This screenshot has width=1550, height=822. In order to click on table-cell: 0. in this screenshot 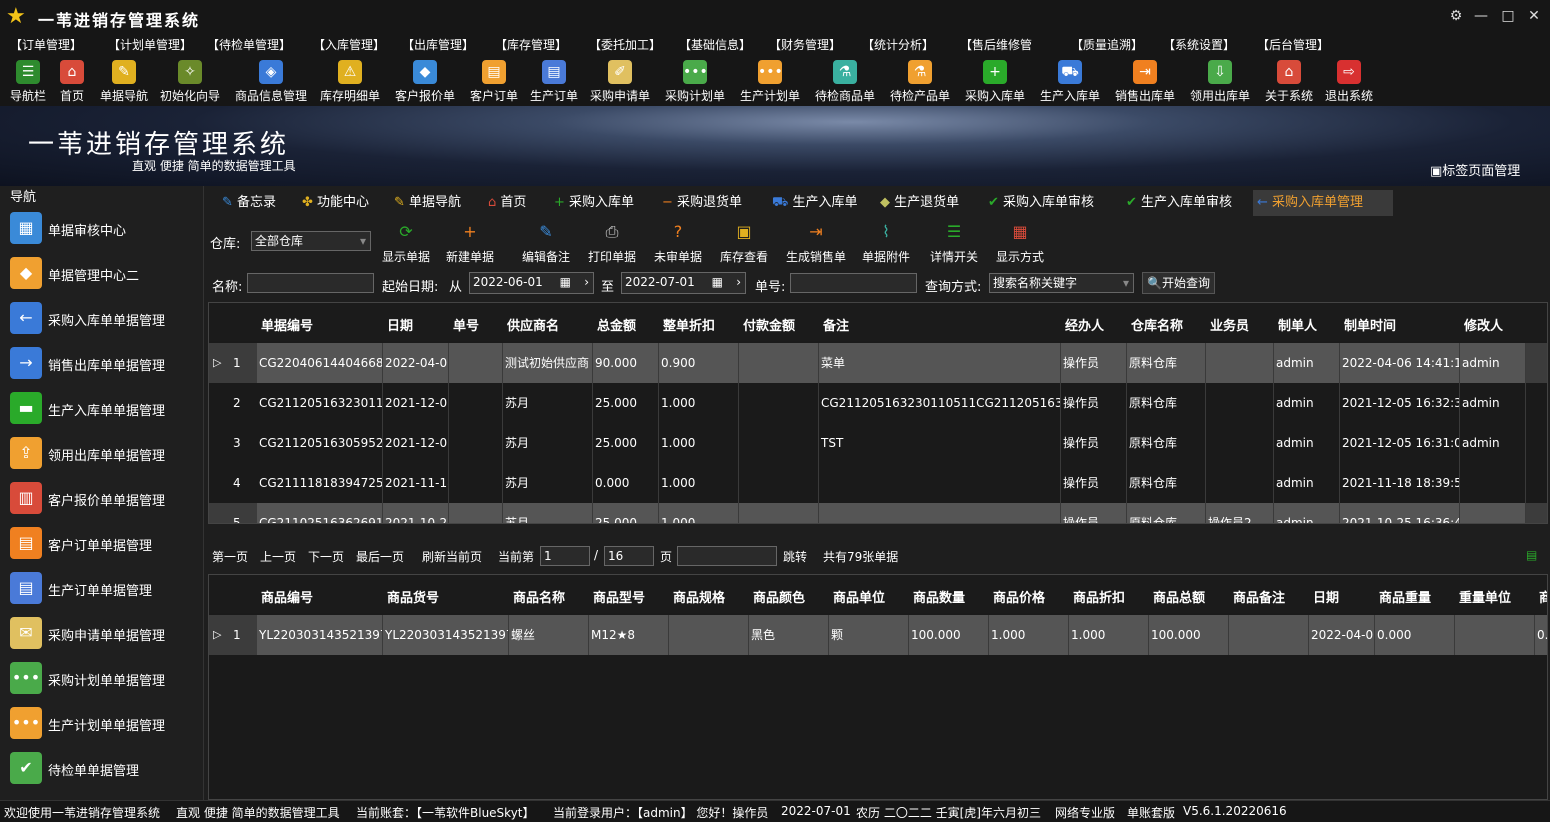, I will do `click(1541, 635)`.